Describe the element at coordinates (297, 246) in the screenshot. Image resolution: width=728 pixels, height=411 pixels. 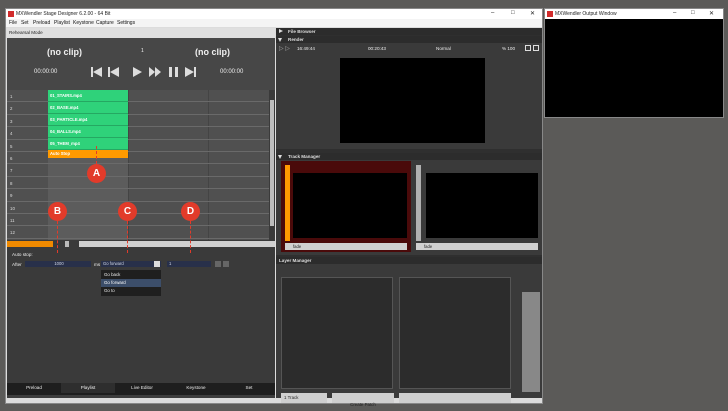
I see `track-1-fade: fade` at that location.